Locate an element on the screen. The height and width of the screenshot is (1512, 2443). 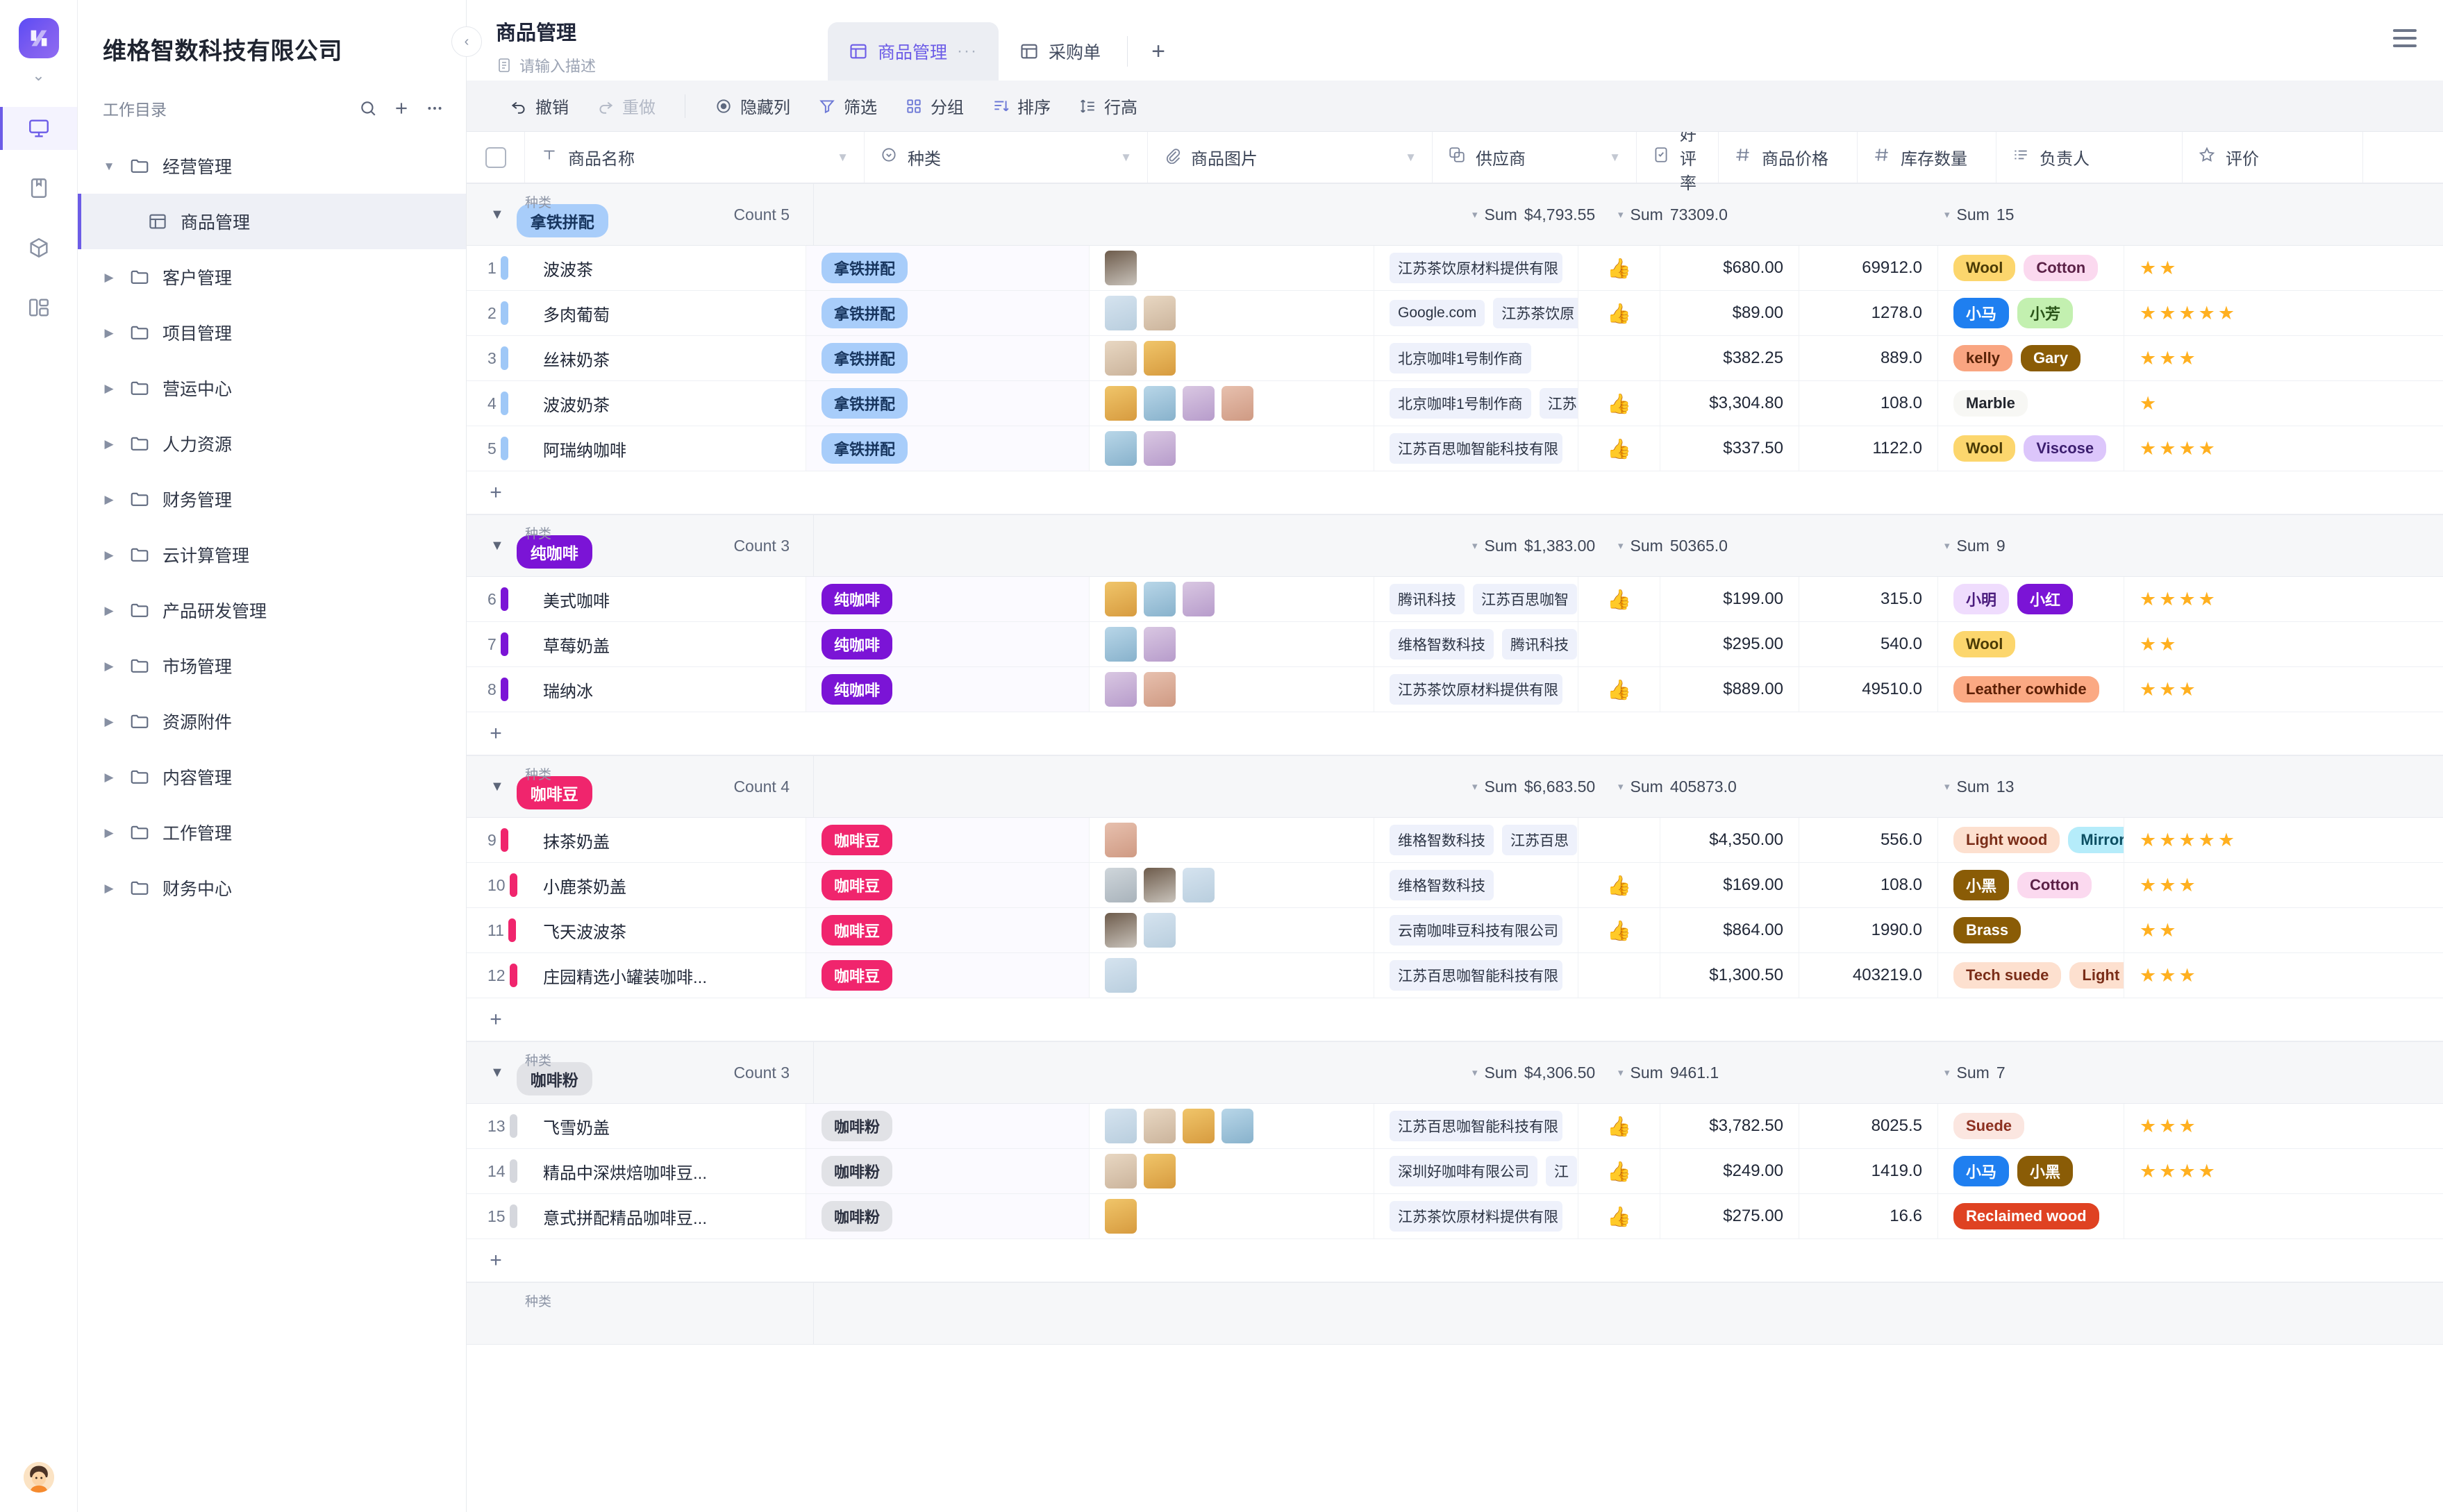
group-sum-stock: ▾ Sum 50365.0 is located at coordinates (1673, 546).